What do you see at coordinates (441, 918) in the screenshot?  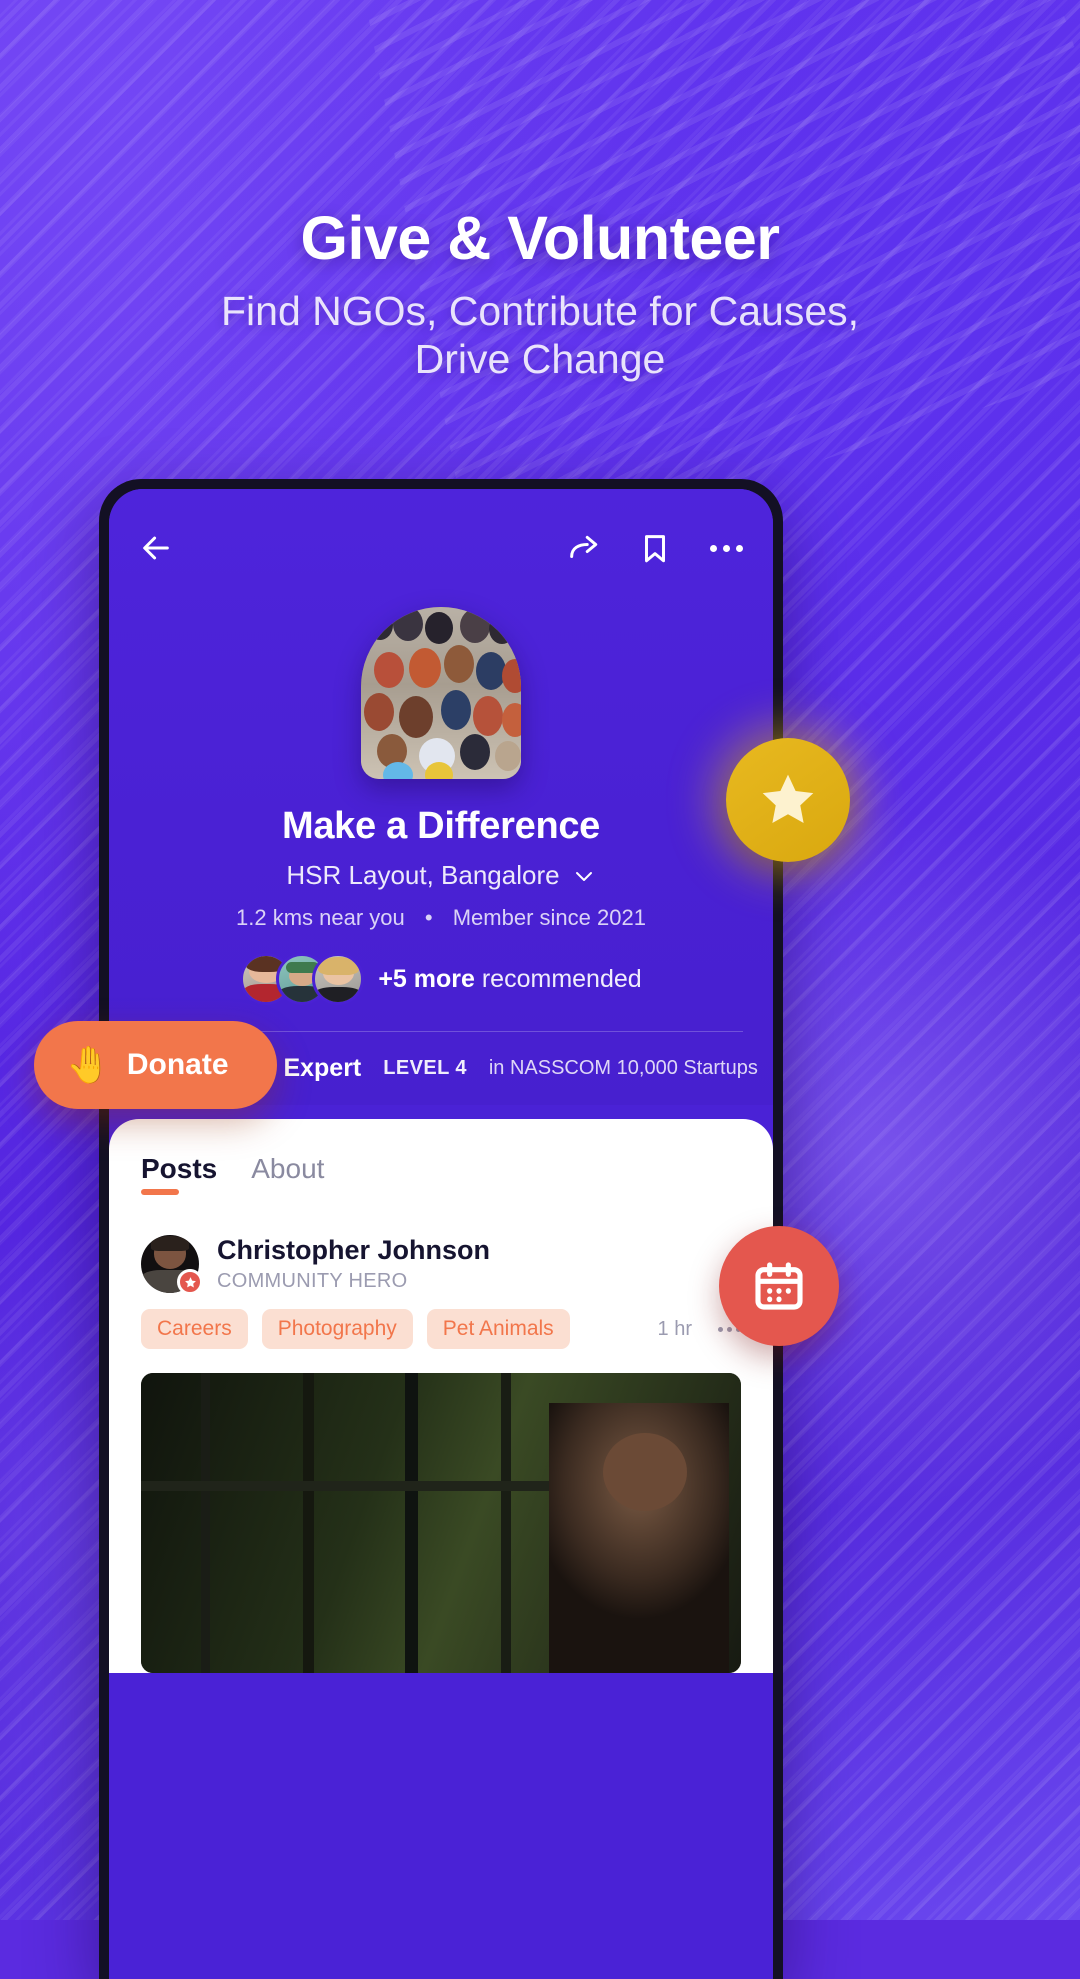 I see `organization-meta: 1.2 kms near you • Member since 2021` at bounding box center [441, 918].